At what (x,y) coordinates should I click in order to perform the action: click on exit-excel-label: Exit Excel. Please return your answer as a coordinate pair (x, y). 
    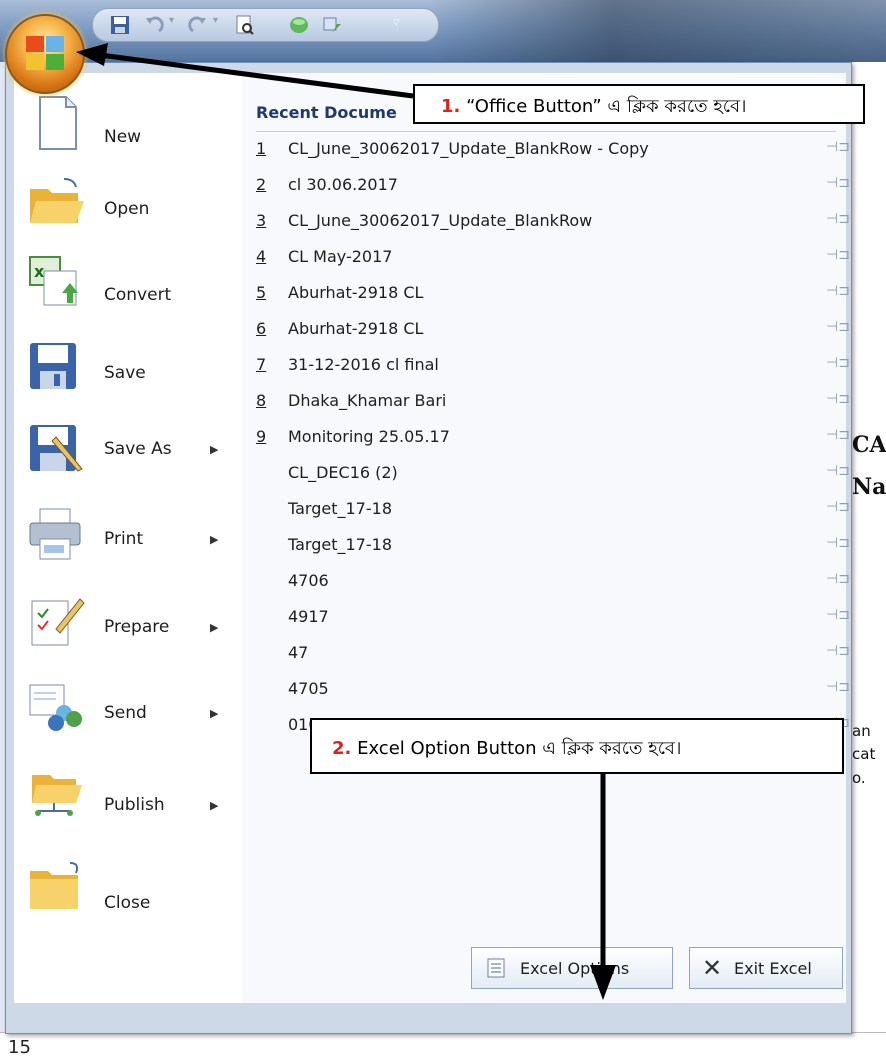
    Looking at the image, I should click on (773, 968).